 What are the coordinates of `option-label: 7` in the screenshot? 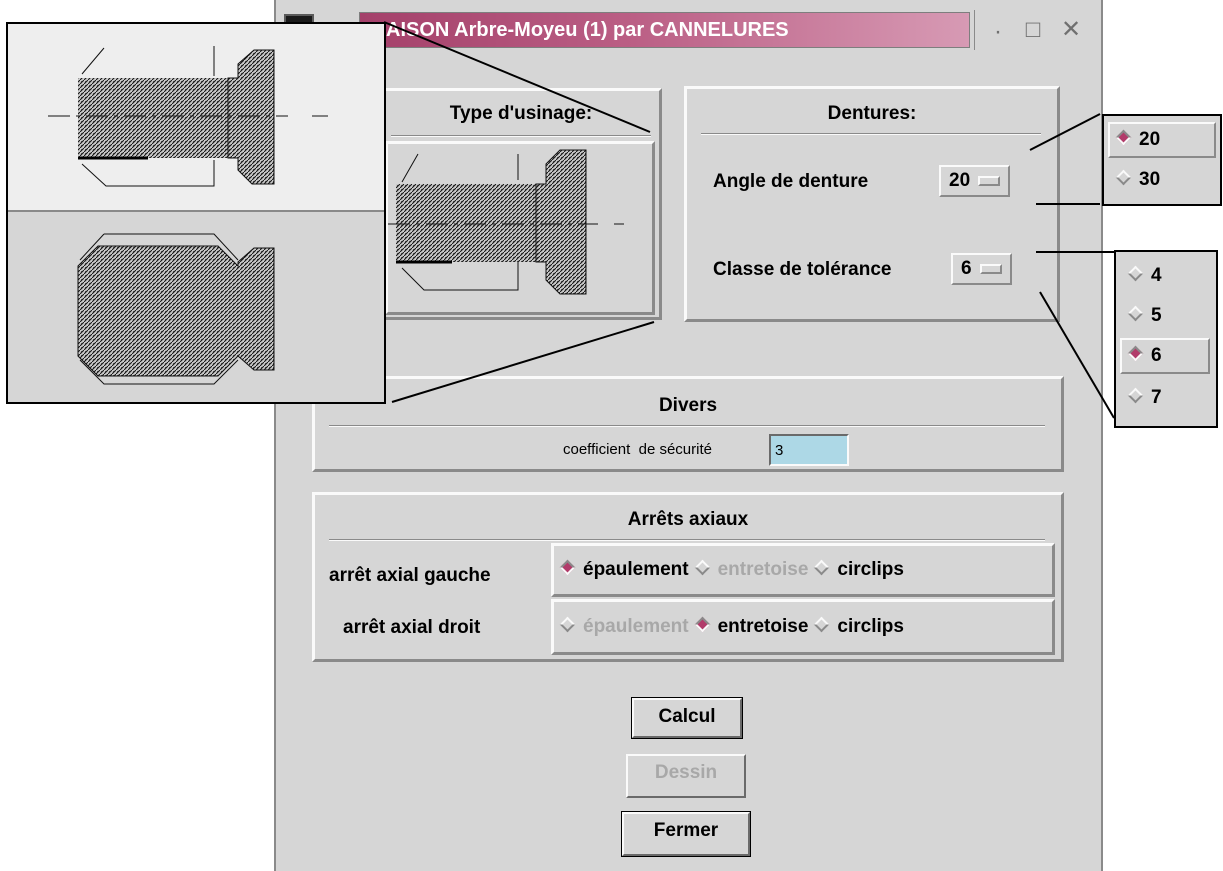 It's located at (1156, 397).